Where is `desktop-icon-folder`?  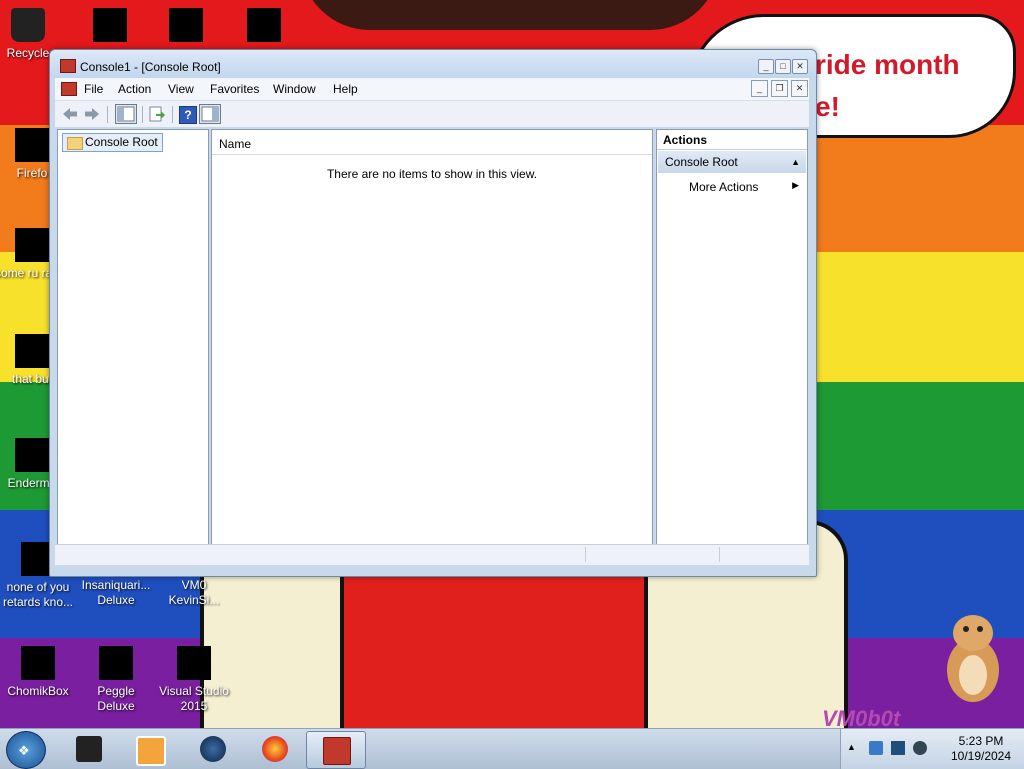 desktop-icon-folder is located at coordinates (110, 27).